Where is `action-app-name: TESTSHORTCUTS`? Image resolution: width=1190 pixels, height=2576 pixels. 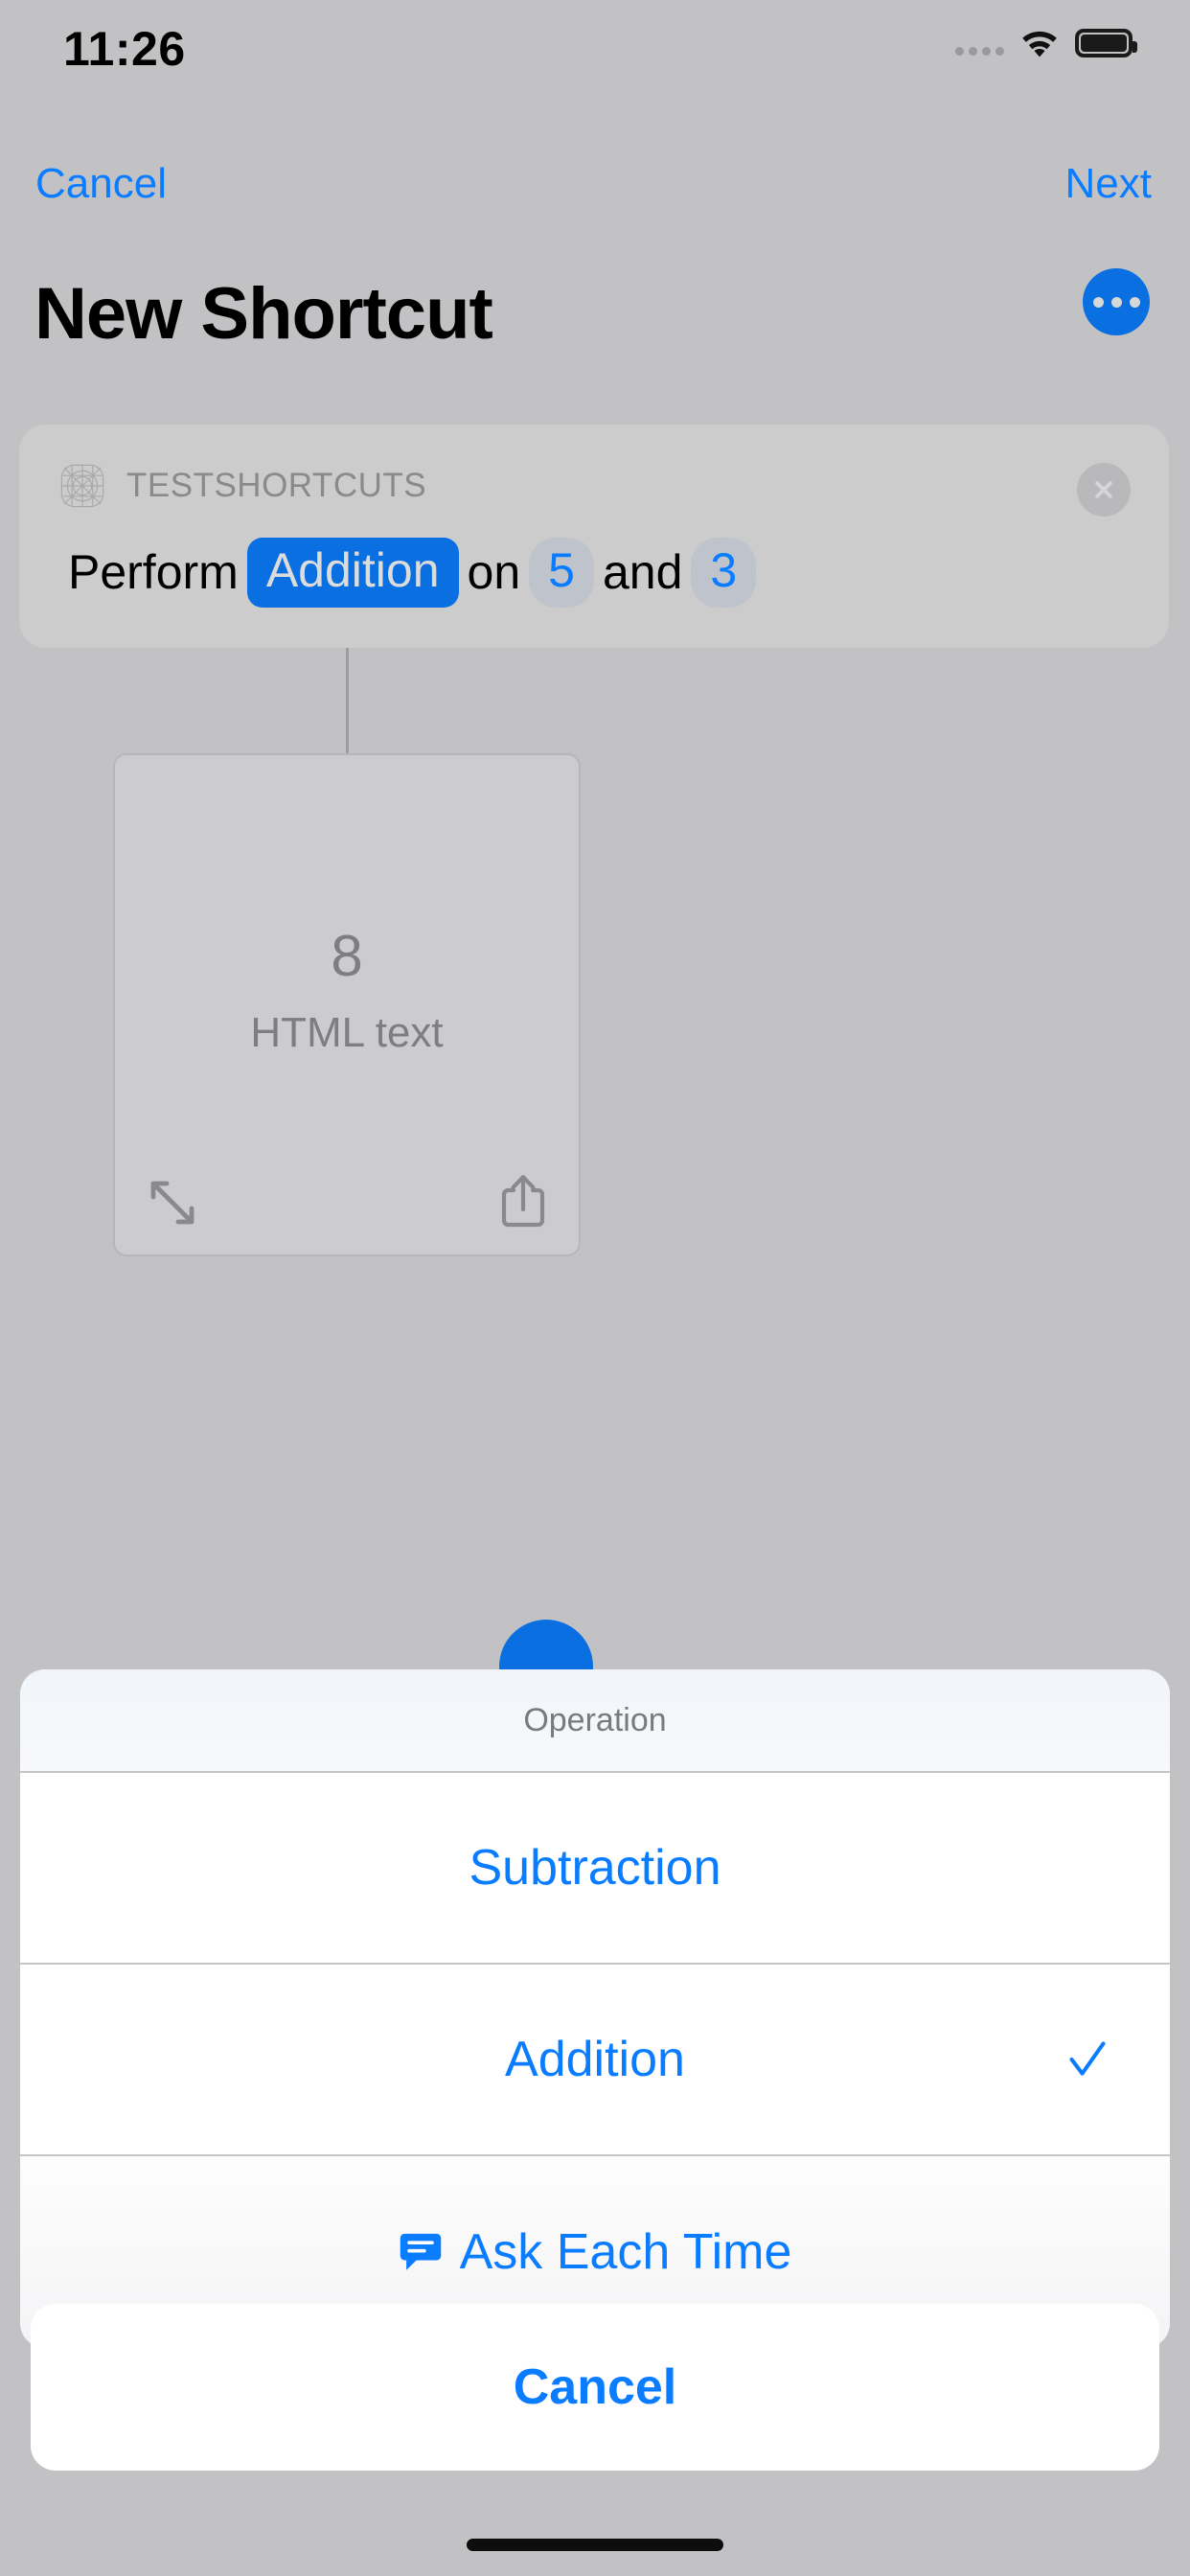 action-app-name: TESTSHORTCUTS is located at coordinates (277, 485).